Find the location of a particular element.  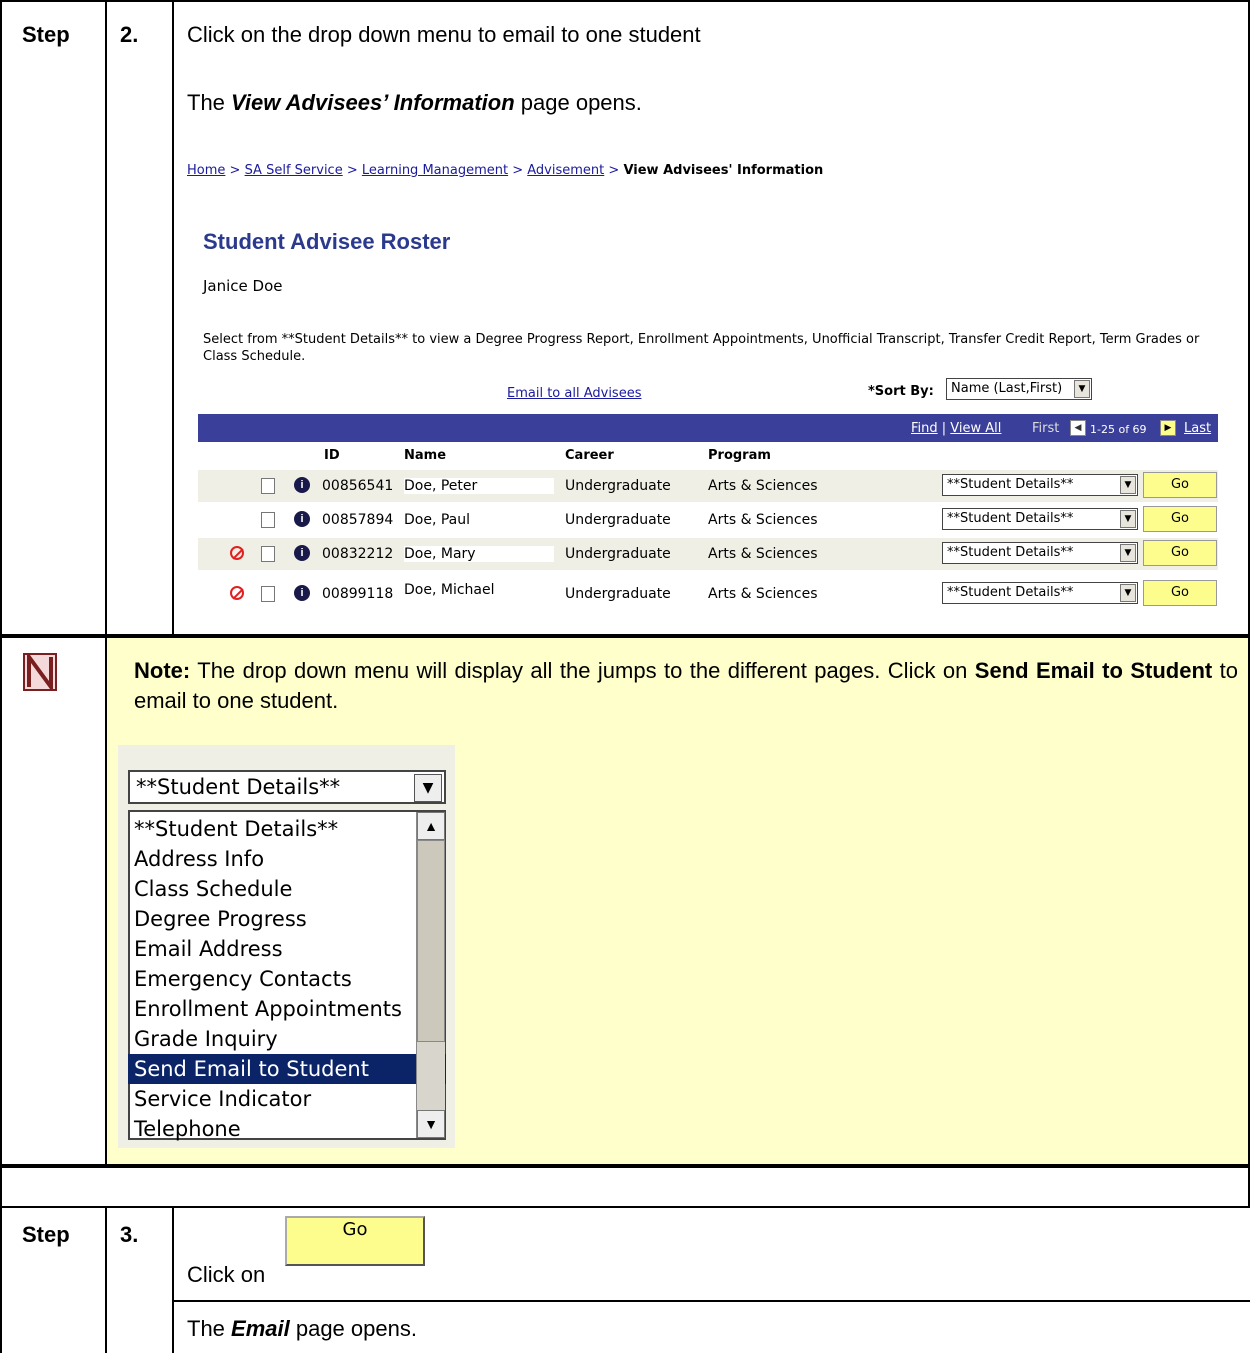

row-id: 00899118 is located at coordinates (358, 594).